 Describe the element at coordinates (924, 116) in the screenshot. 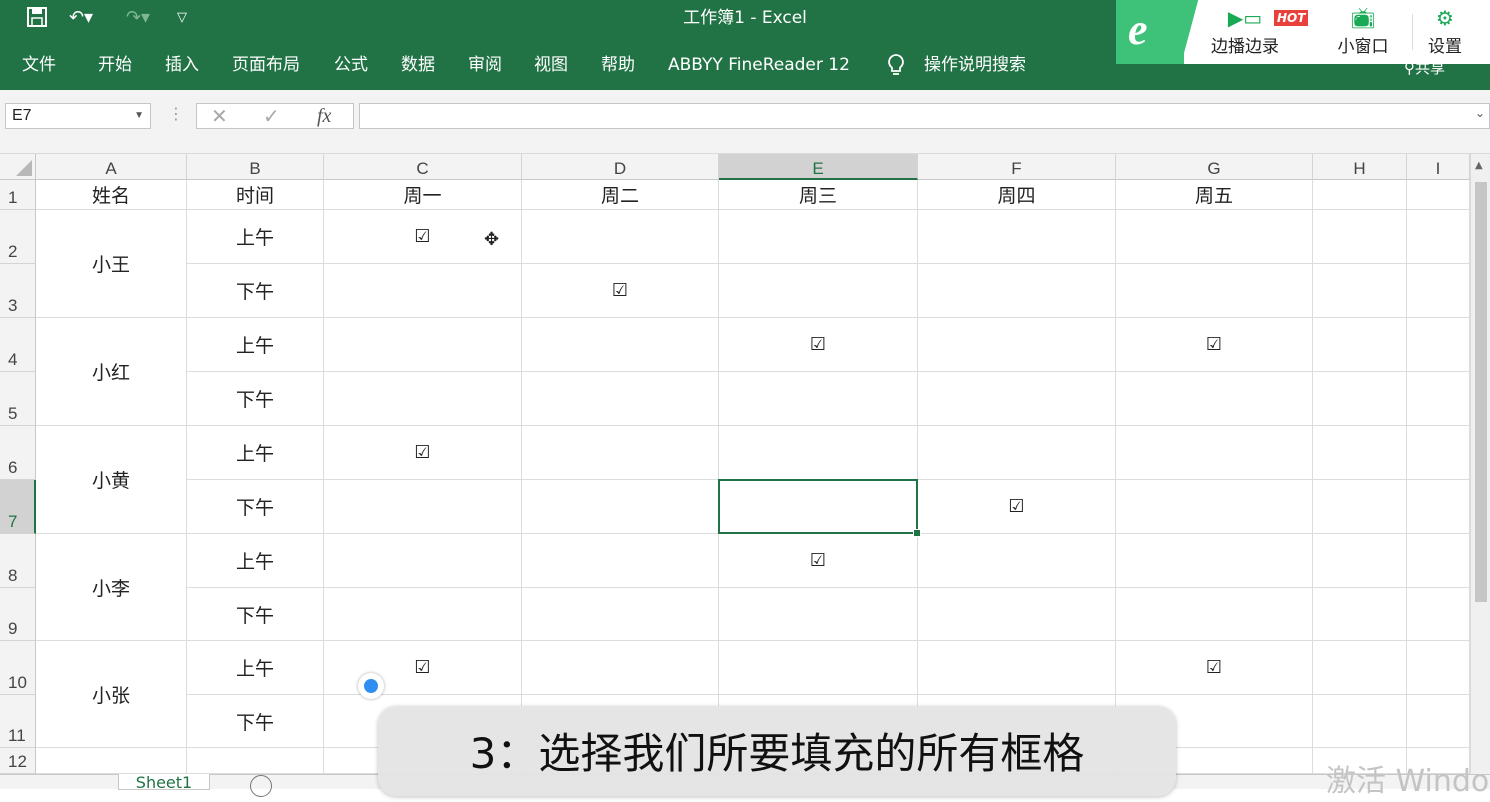

I see `formula-input: ⌄` at that location.